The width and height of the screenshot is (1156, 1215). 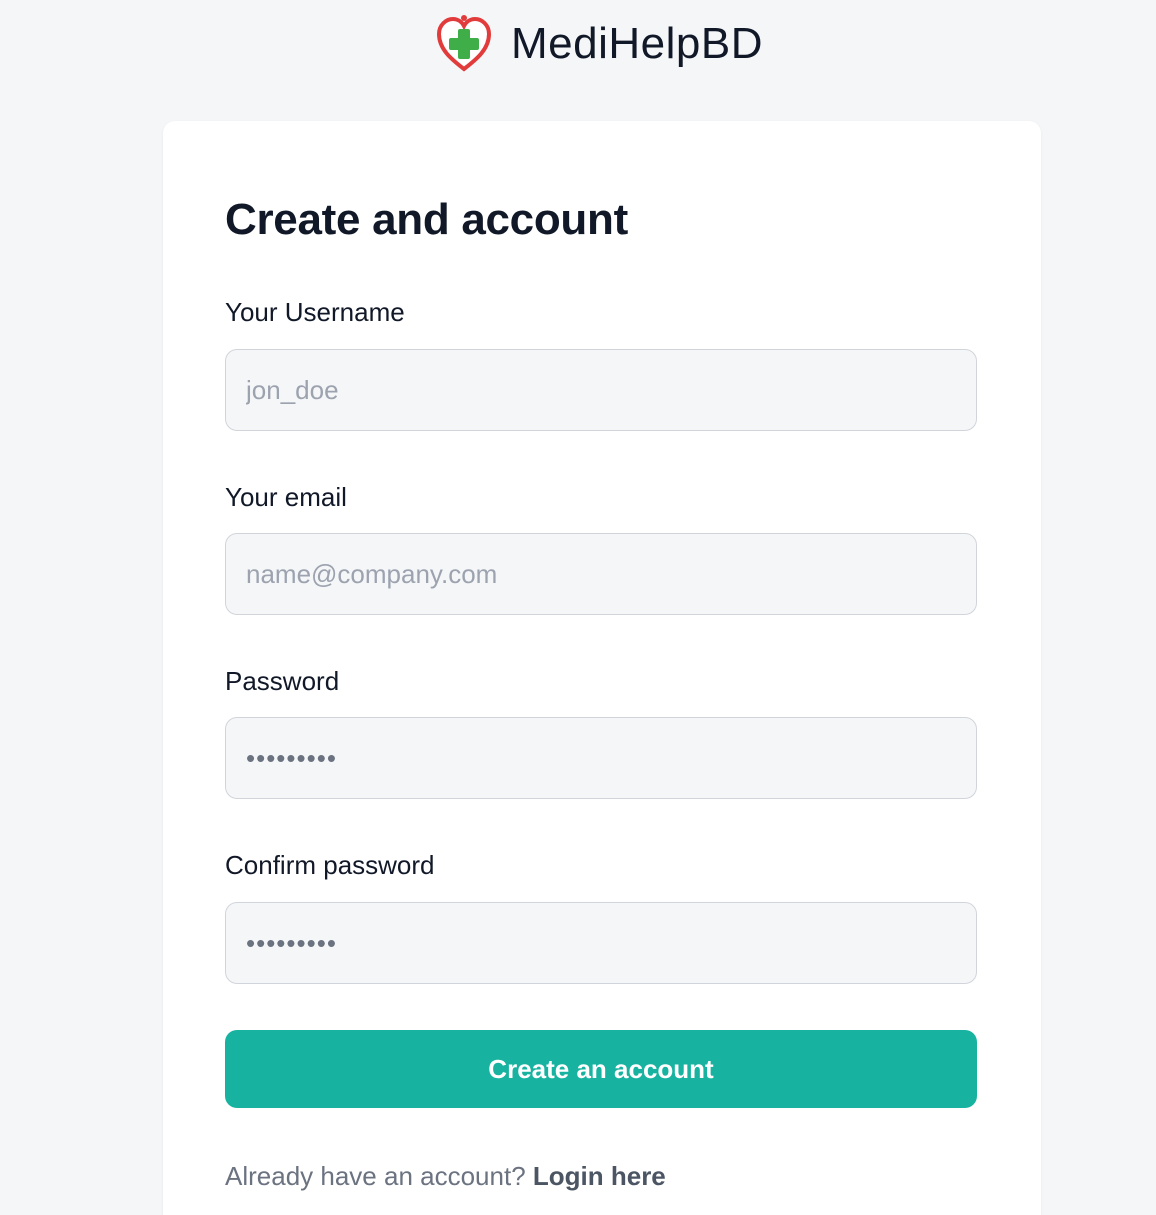 What do you see at coordinates (601, 943) in the screenshot?
I see `confirm-password-input` at bounding box center [601, 943].